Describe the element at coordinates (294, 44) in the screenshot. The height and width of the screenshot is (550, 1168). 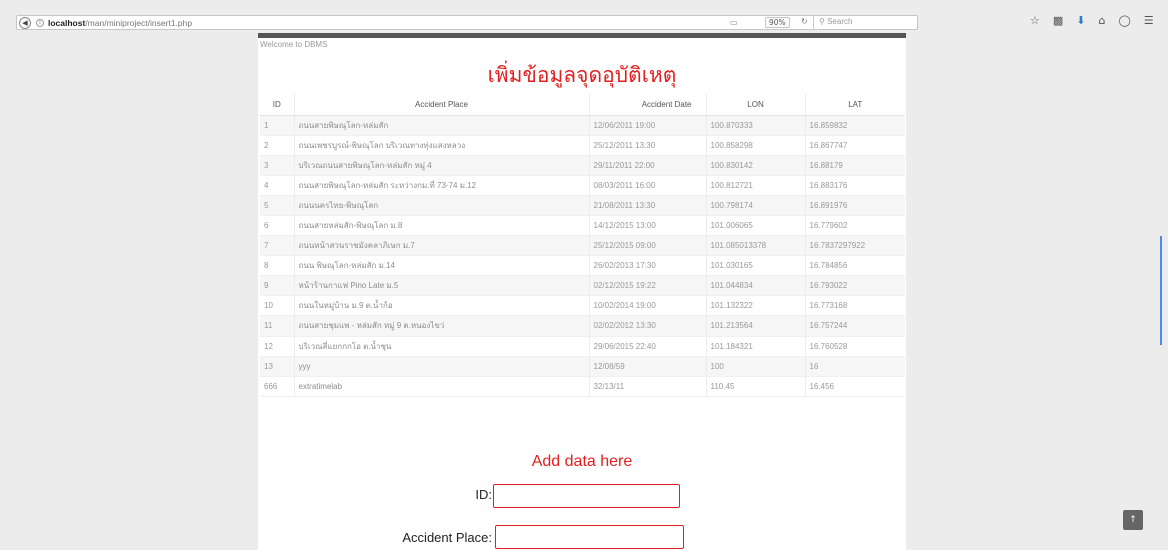
I see `welcome-text: Welcome to DBMS` at that location.